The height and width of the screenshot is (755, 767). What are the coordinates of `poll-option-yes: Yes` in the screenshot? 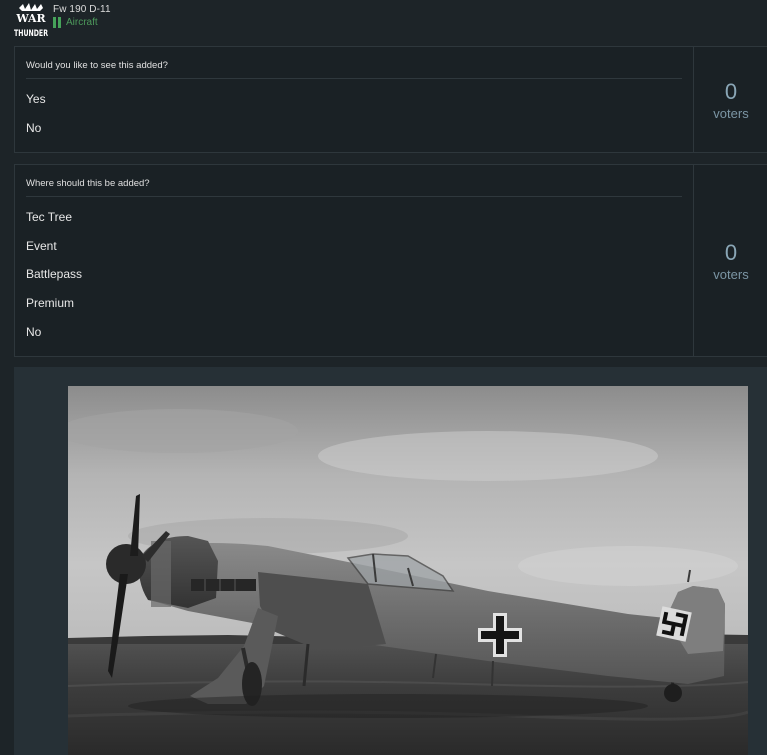 It's located at (36, 99).